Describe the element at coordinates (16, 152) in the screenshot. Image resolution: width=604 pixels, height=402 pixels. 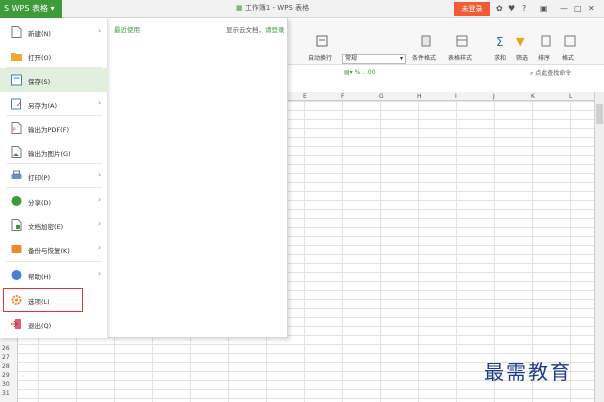
I see `image-icon` at that location.